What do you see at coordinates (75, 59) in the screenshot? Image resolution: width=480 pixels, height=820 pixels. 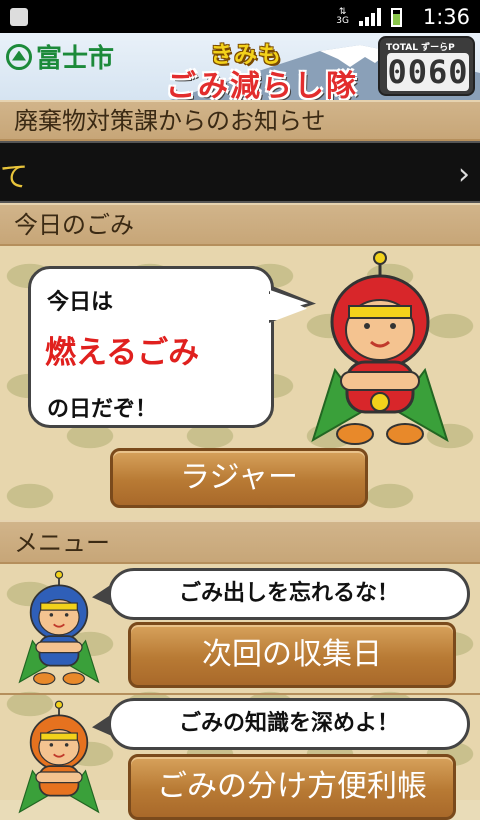 I see `city-name: 富士市` at bounding box center [75, 59].